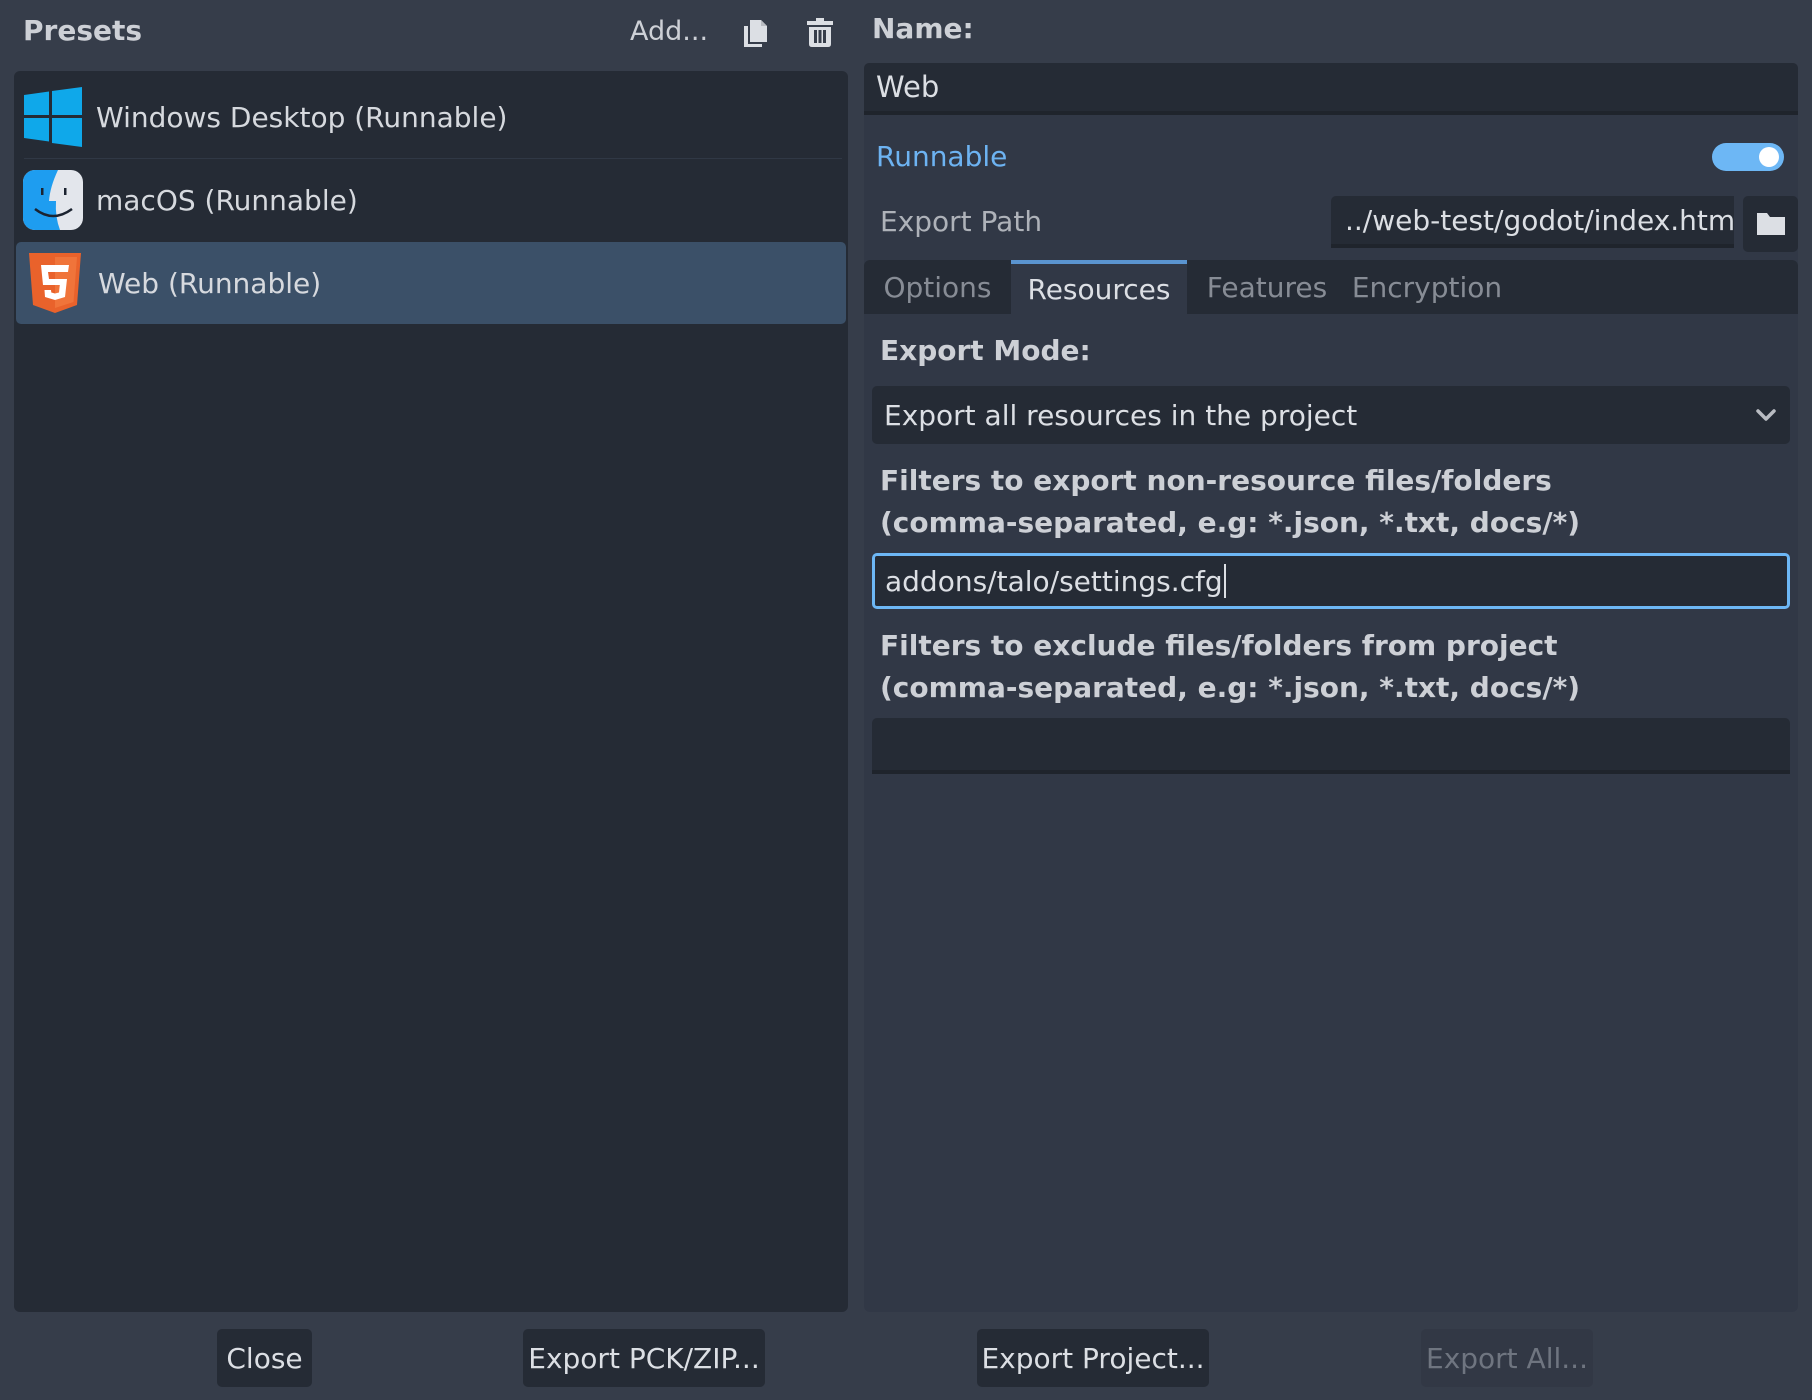 Image resolution: width=1812 pixels, height=1400 pixels. What do you see at coordinates (302, 117) in the screenshot?
I see `preset-item-label: Windows Desktop (Runnable)` at bounding box center [302, 117].